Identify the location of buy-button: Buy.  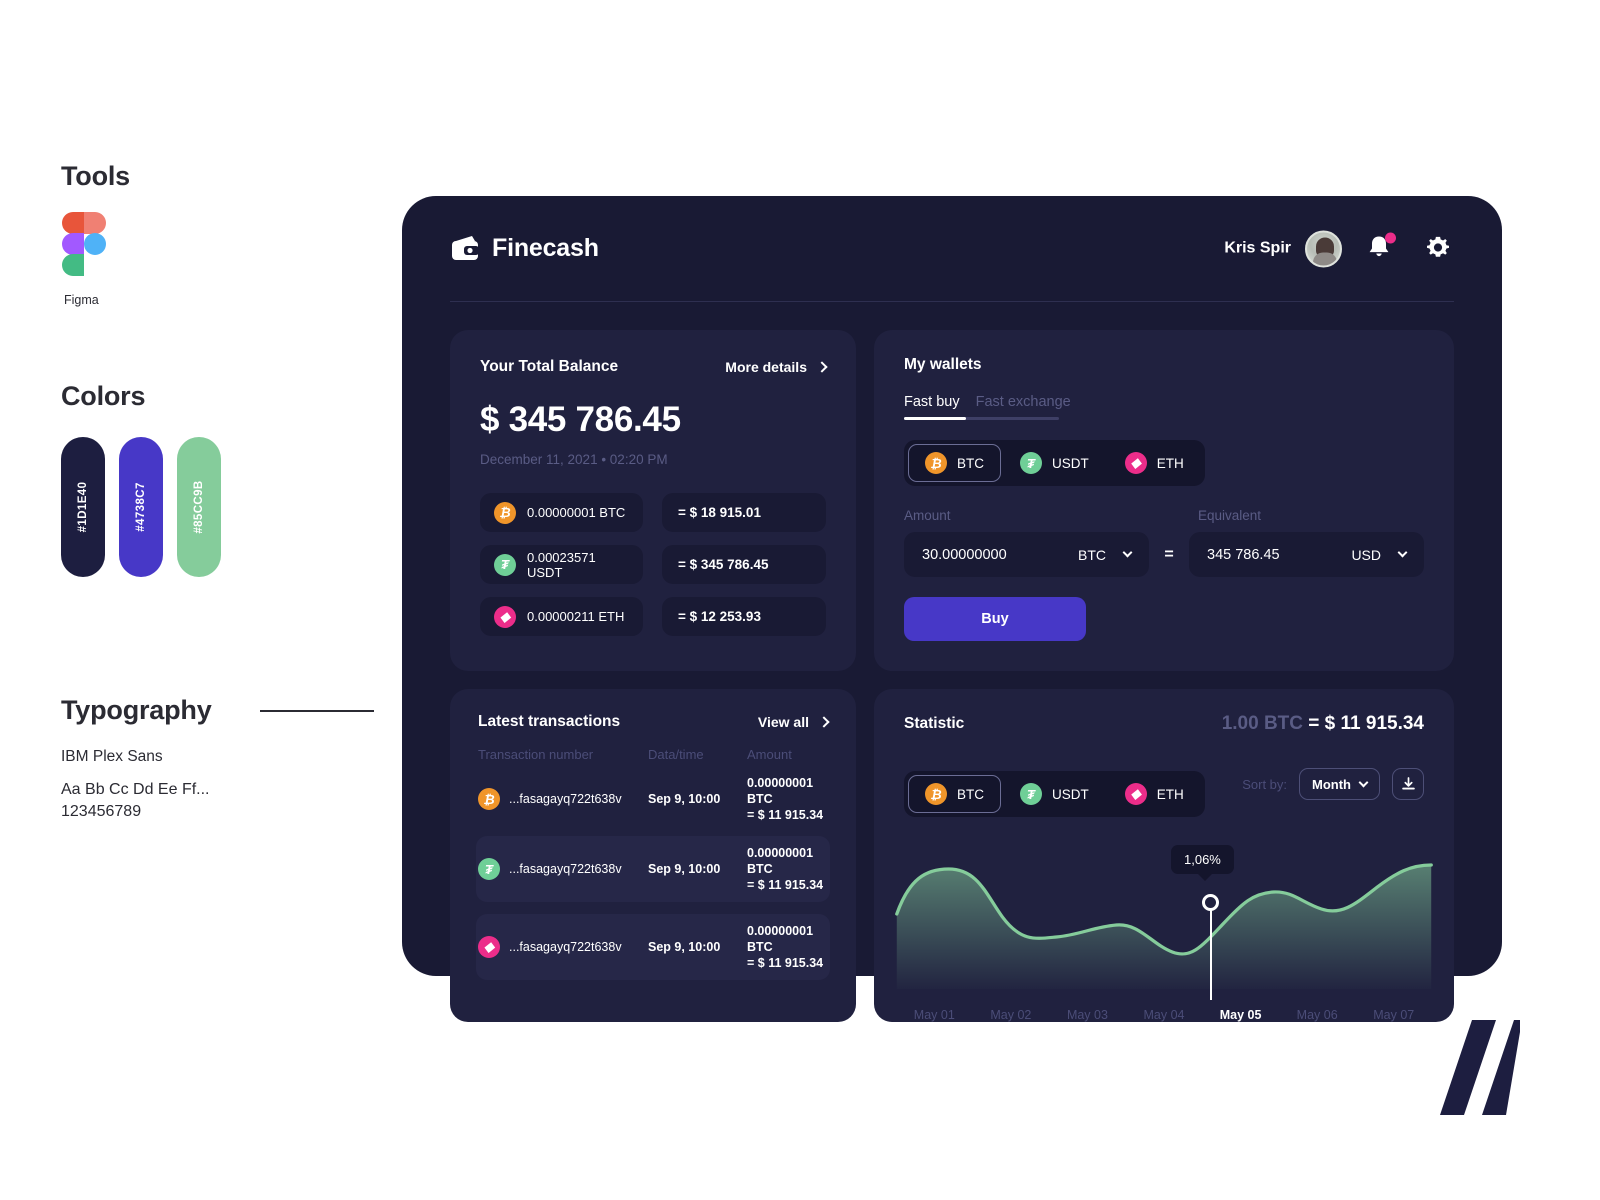
(995, 619).